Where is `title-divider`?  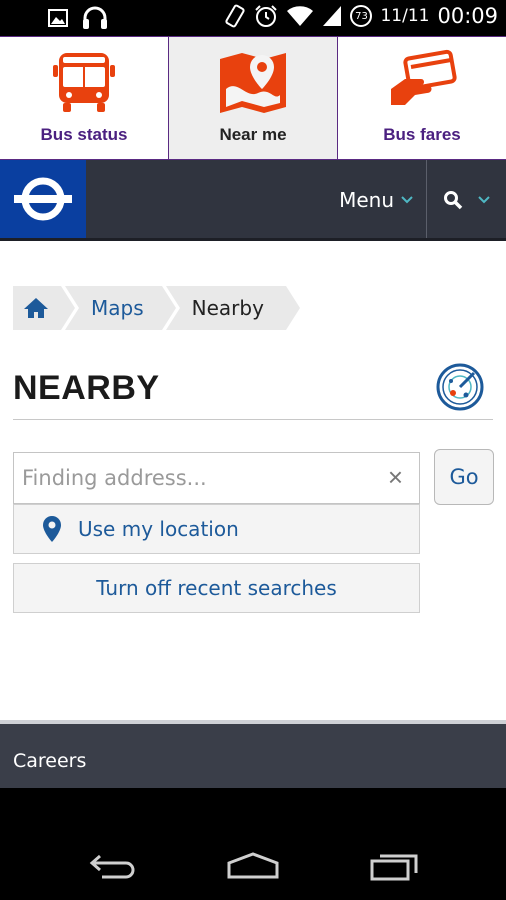
title-divider is located at coordinates (253, 419).